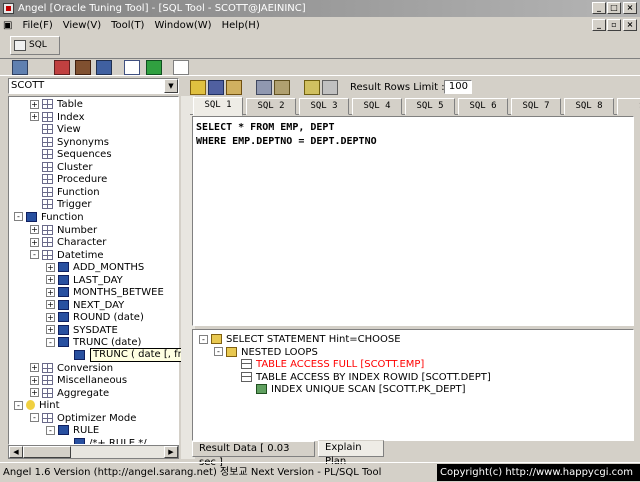 This screenshot has width=640, height=482. What do you see at coordinates (63, 231) in the screenshot?
I see `tree-item: + Number` at bounding box center [63, 231].